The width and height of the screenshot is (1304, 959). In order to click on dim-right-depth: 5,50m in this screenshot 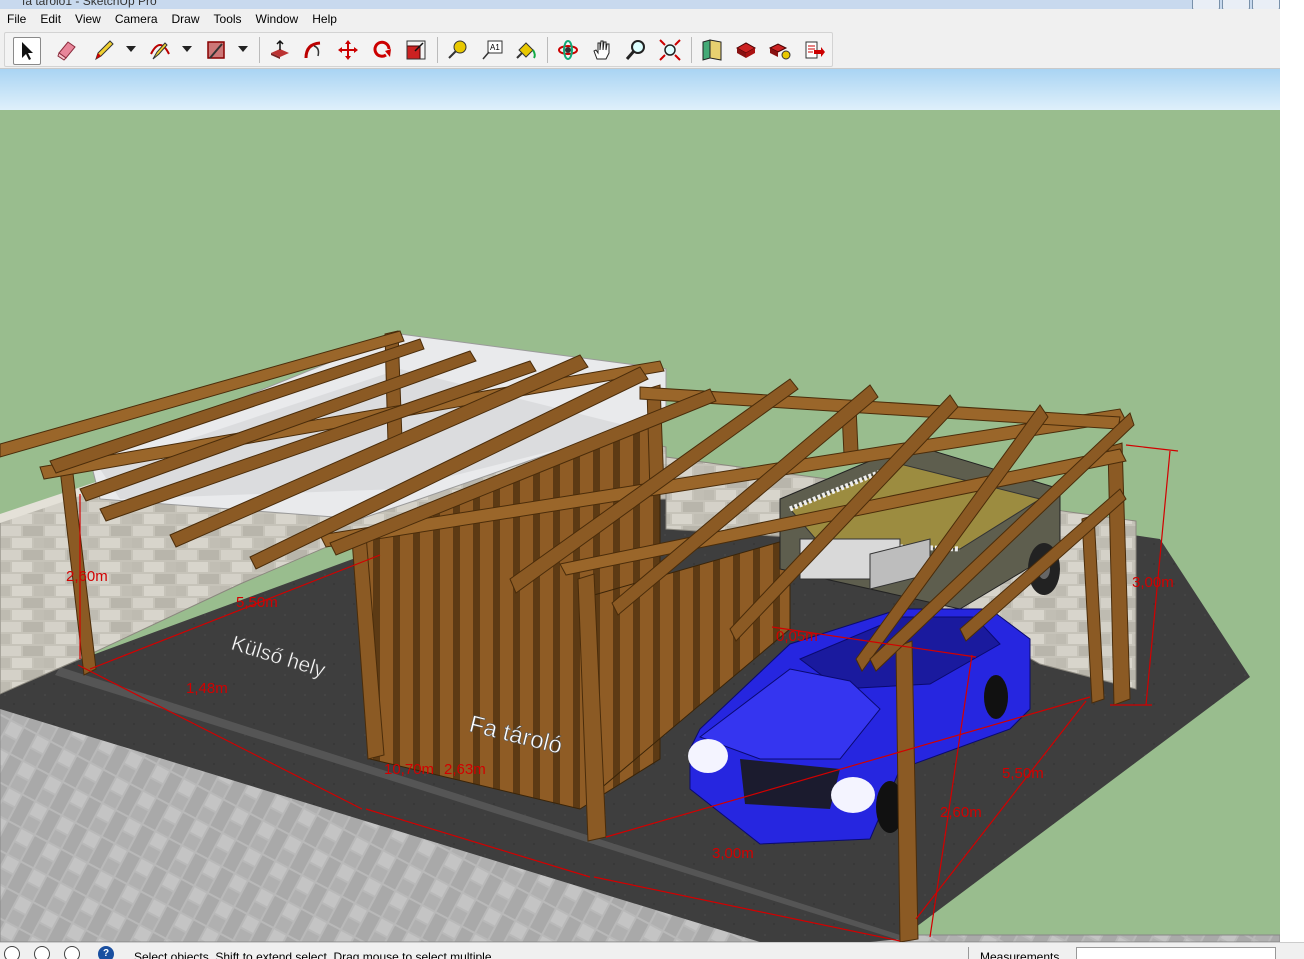, I will do `click(1023, 773)`.